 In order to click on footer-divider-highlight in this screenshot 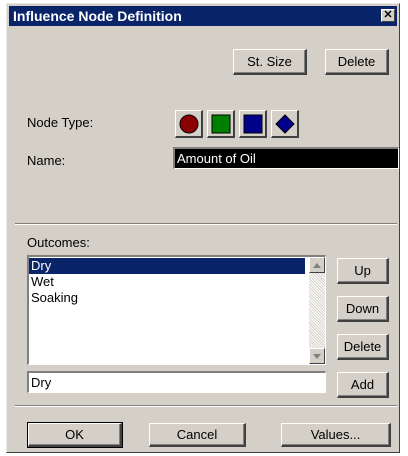, I will do `click(206, 406)`.